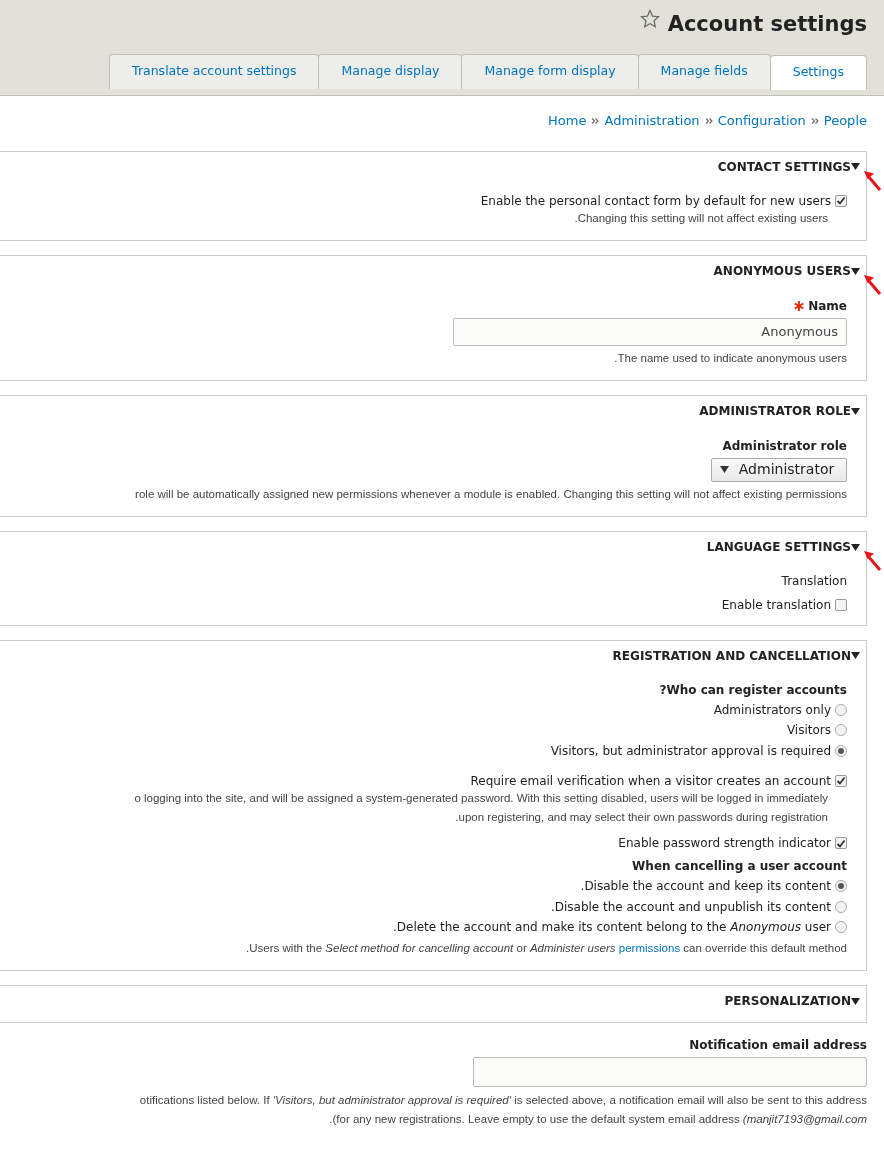 The width and height of the screenshot is (884, 1163). I want to click on section-title: PERSONALIZATION, so click(787, 1001).